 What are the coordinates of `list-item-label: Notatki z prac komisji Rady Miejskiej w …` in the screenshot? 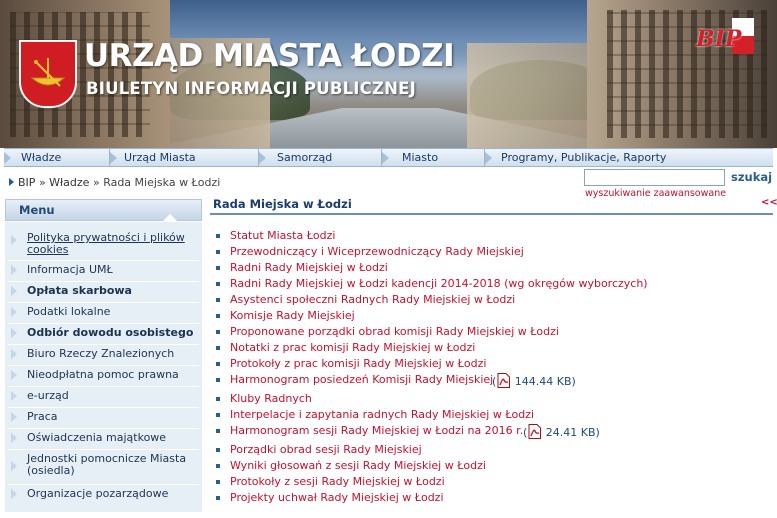 It's located at (353, 347).